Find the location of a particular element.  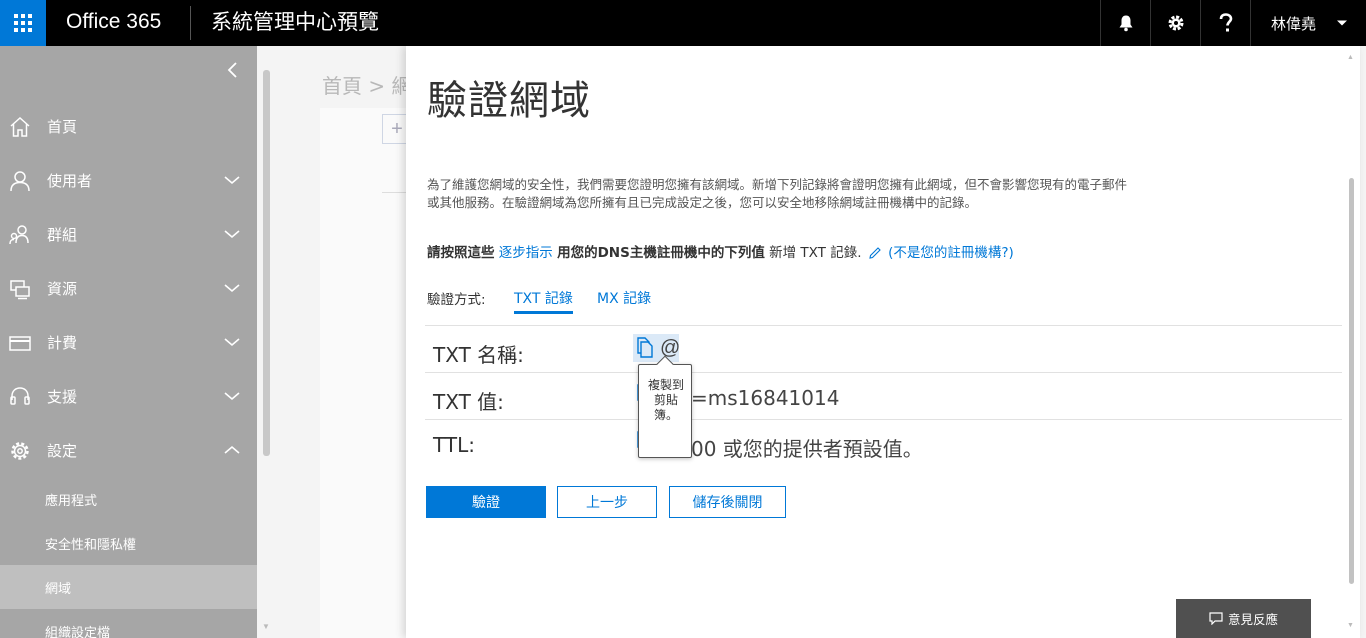

settings-button is located at coordinates (1175, 23).